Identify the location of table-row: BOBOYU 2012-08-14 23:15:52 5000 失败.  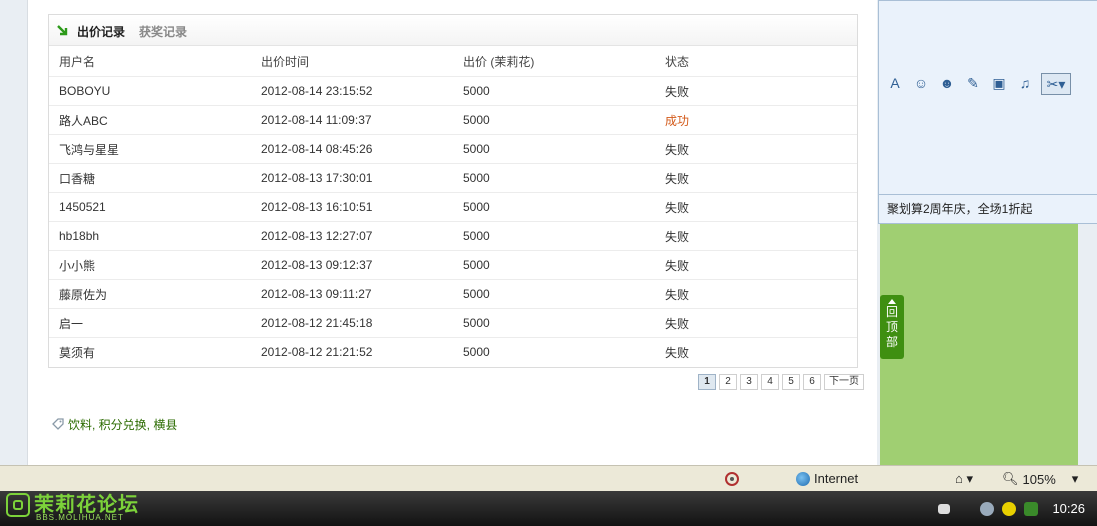
(453, 91).